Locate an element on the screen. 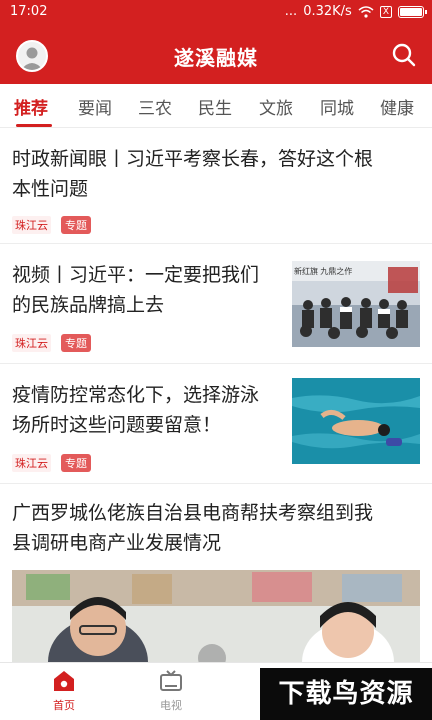 The image size is (432, 720). nav-tv: 电视 is located at coordinates (171, 691).